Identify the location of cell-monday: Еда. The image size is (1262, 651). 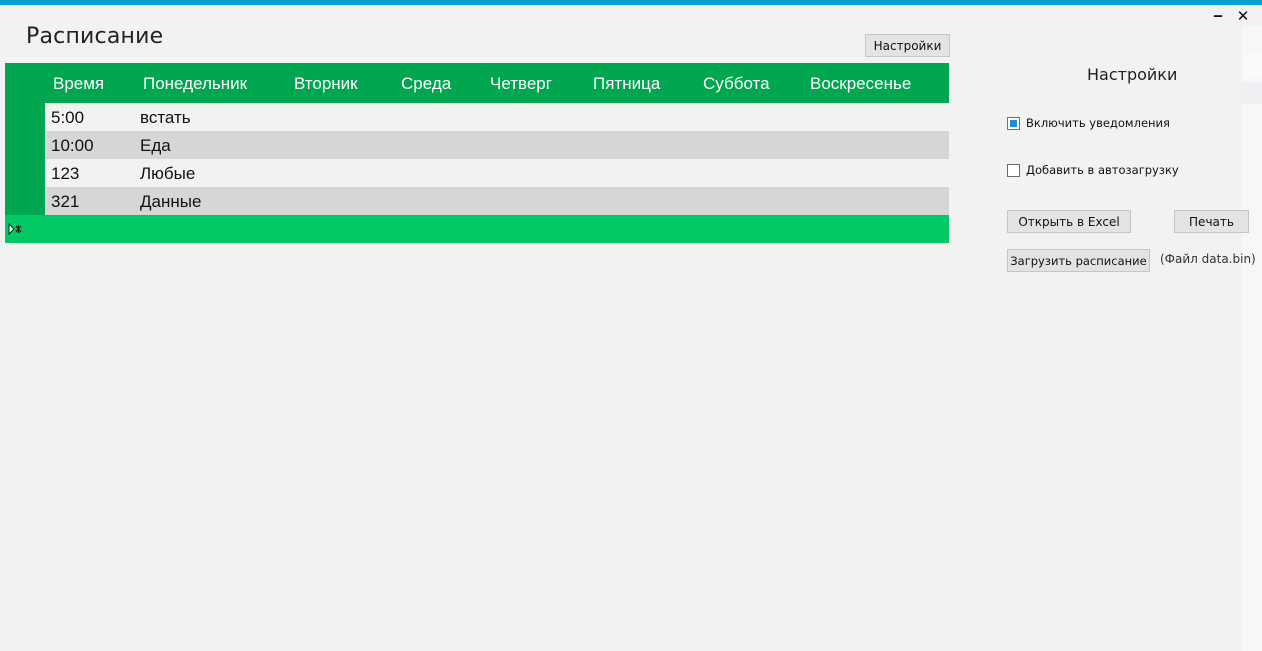
(155, 145).